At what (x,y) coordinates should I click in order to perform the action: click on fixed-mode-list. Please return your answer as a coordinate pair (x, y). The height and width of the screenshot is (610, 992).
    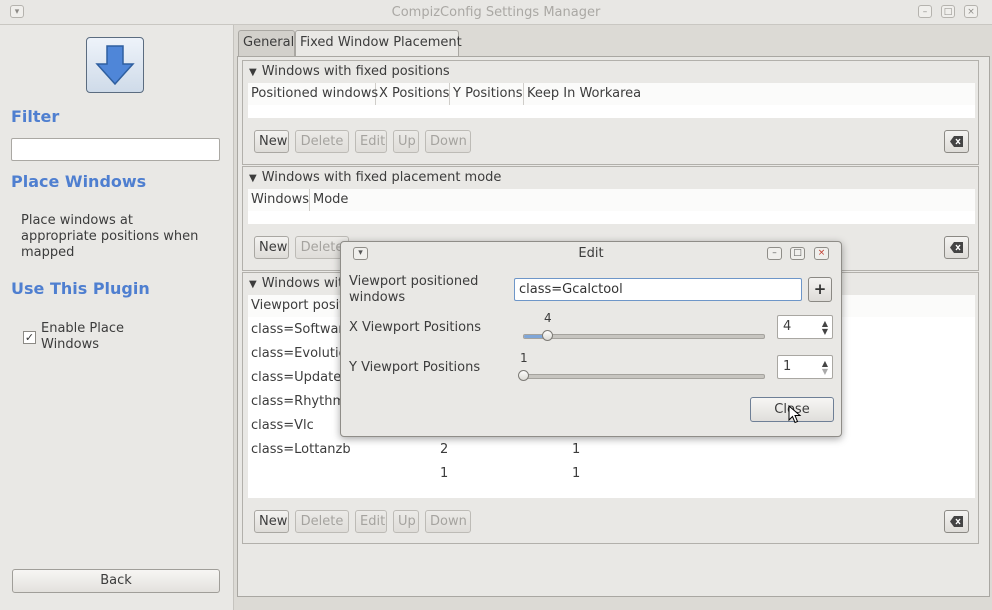
    Looking at the image, I should click on (611, 217).